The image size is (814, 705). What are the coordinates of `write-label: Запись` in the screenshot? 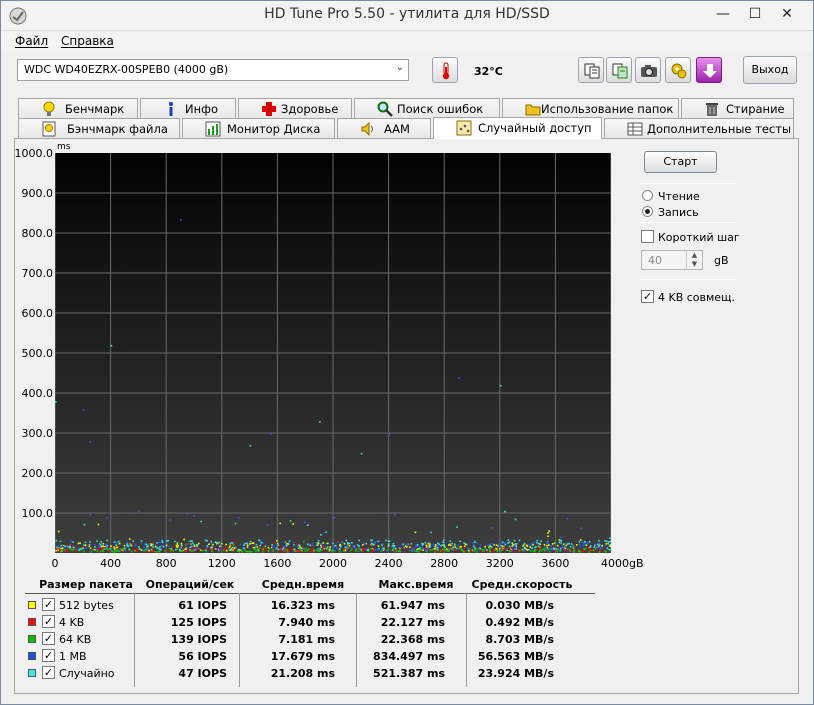 It's located at (678, 212).